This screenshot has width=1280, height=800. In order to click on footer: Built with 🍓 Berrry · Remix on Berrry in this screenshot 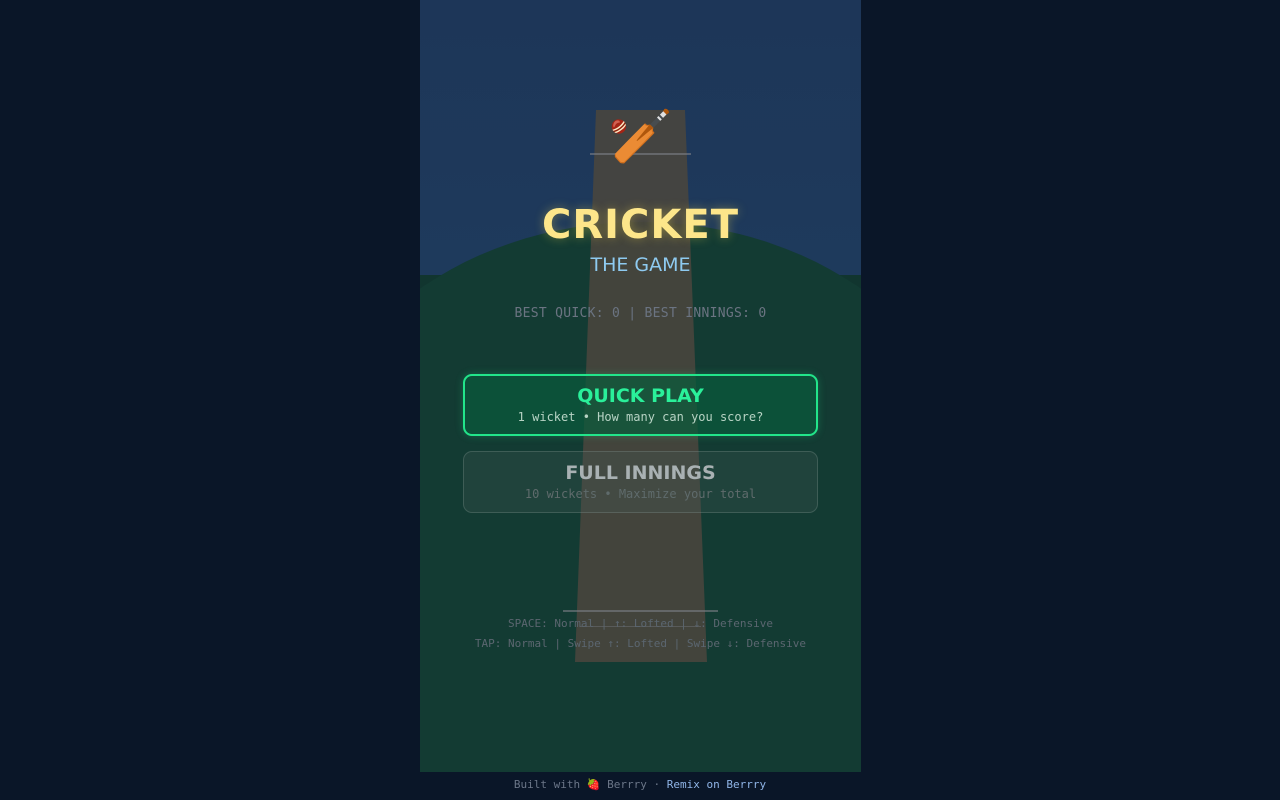, I will do `click(640, 784)`.